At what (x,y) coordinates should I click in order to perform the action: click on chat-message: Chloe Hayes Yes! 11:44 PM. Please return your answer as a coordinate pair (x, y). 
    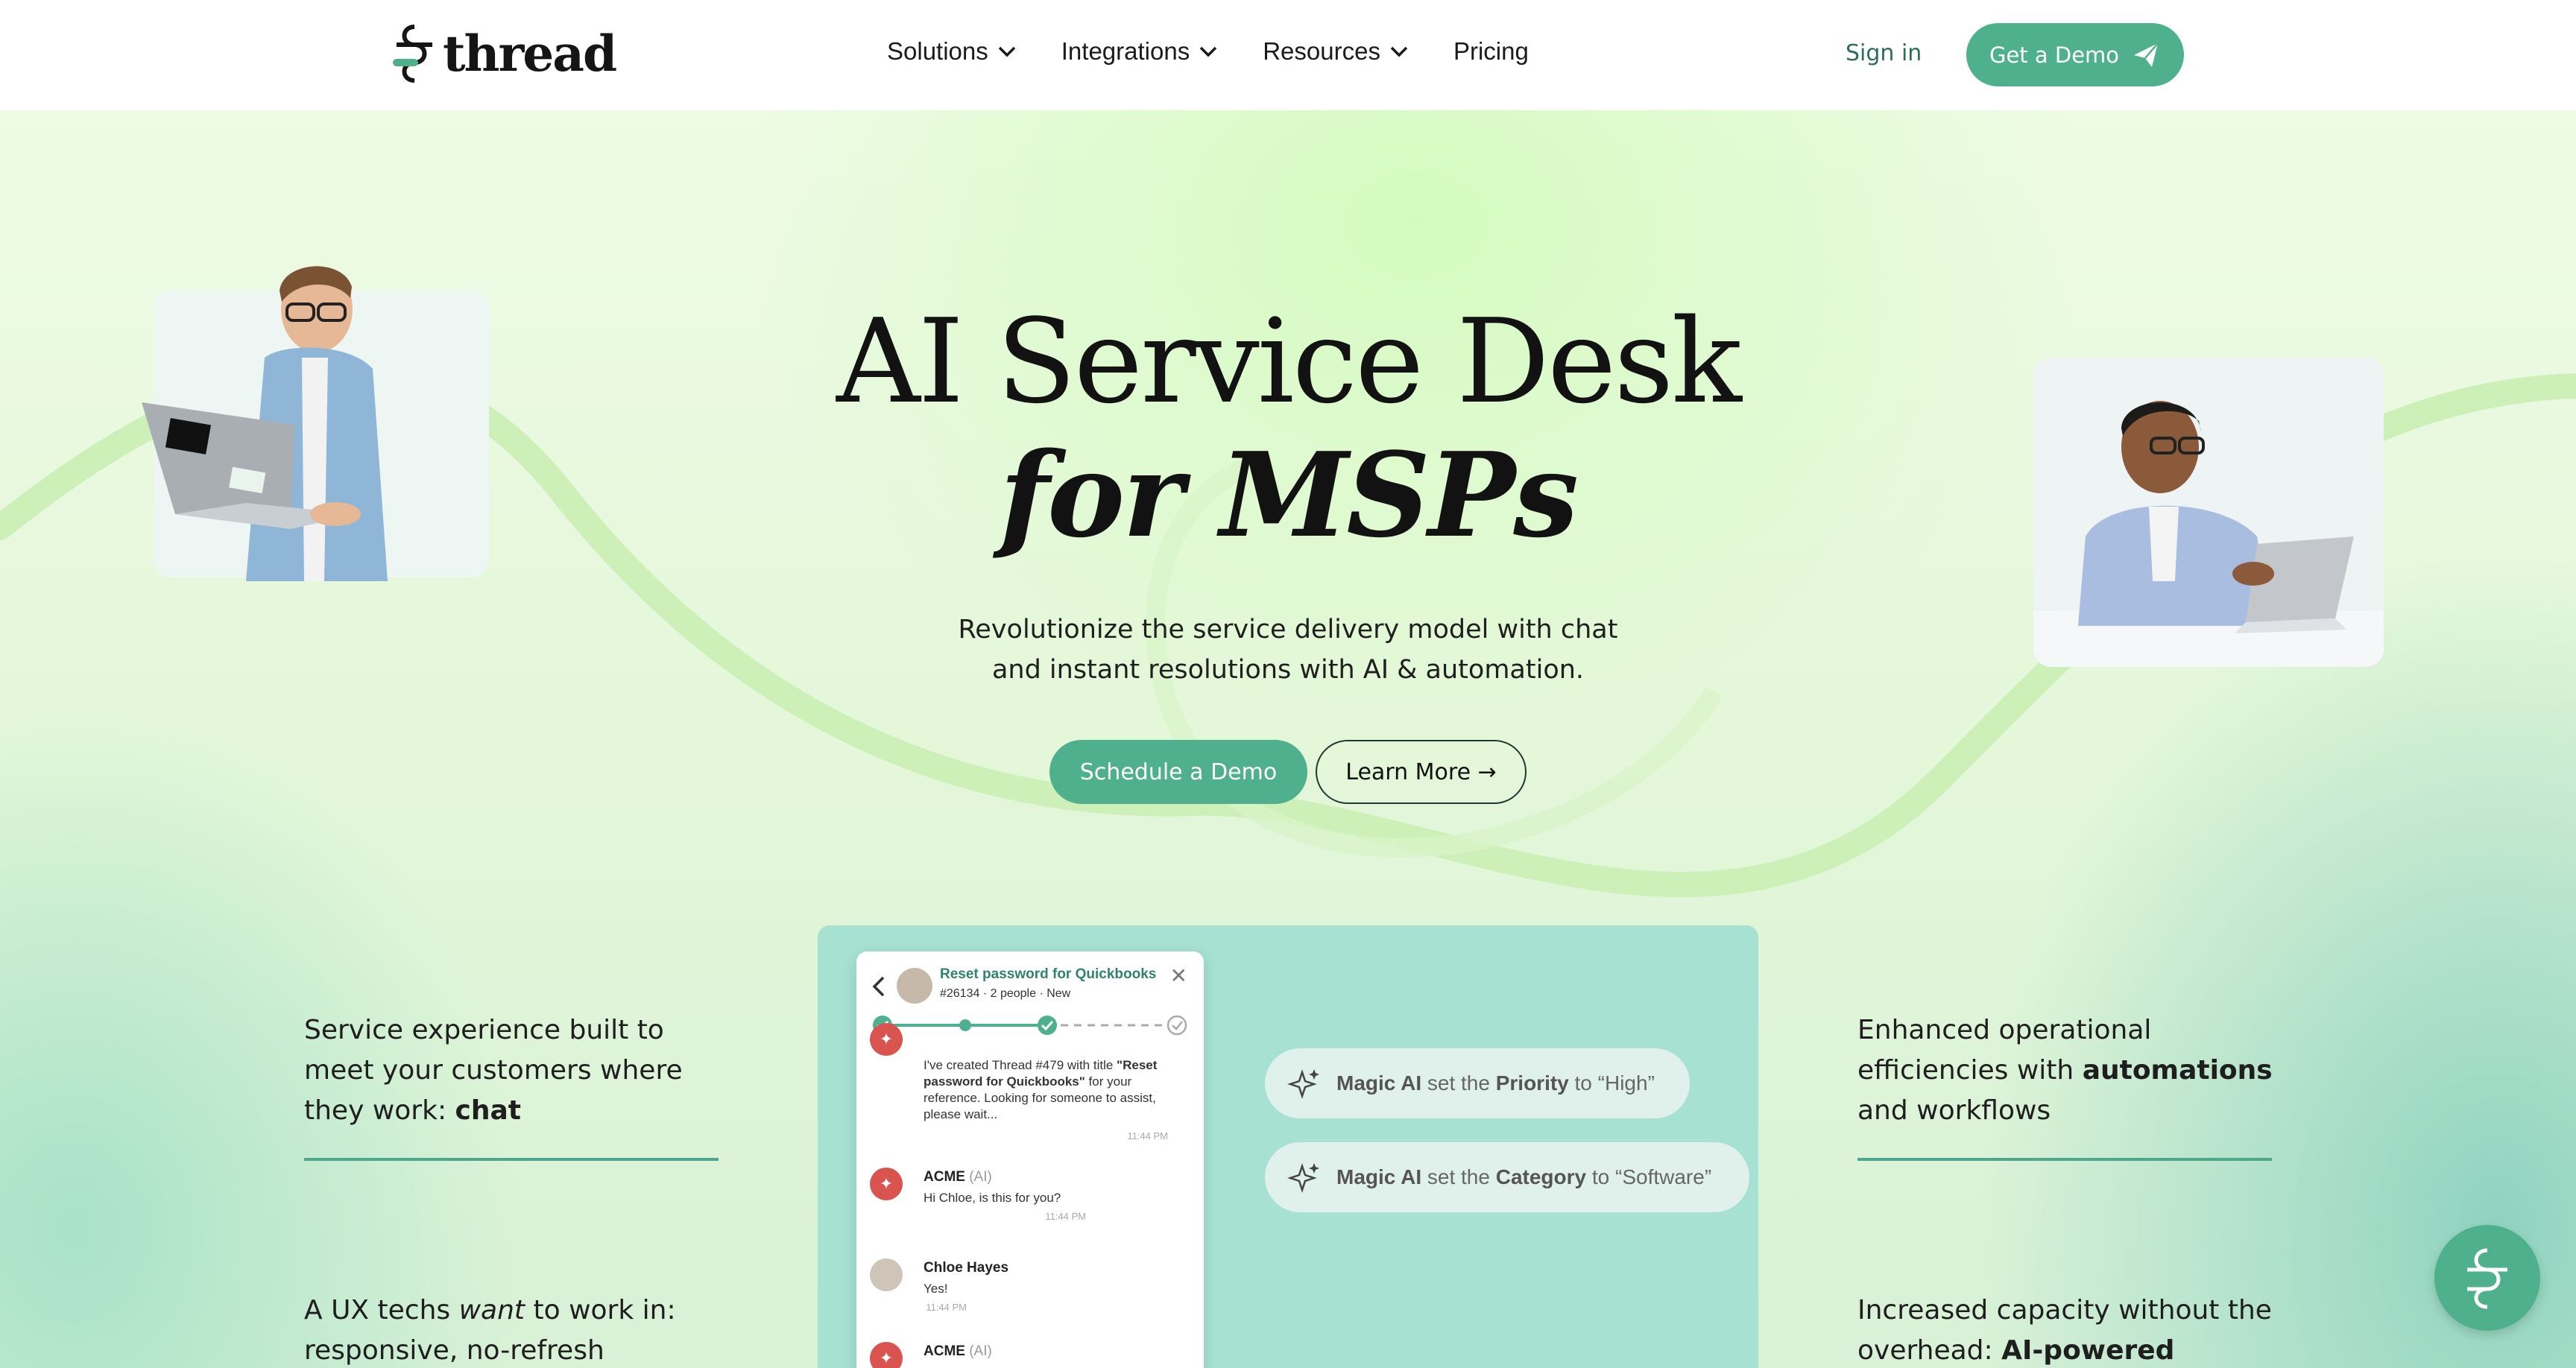
    Looking at the image, I should click on (1030, 1292).